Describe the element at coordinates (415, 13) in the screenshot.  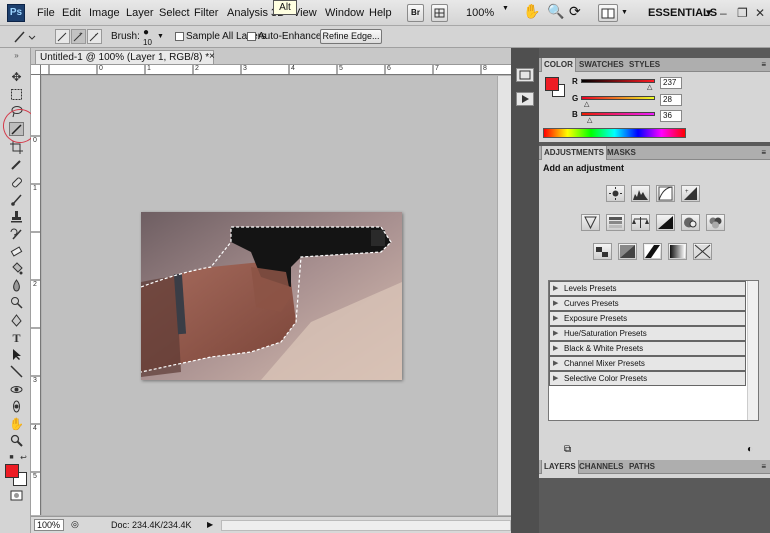
I see `launch-bridge-button: Br` at that location.